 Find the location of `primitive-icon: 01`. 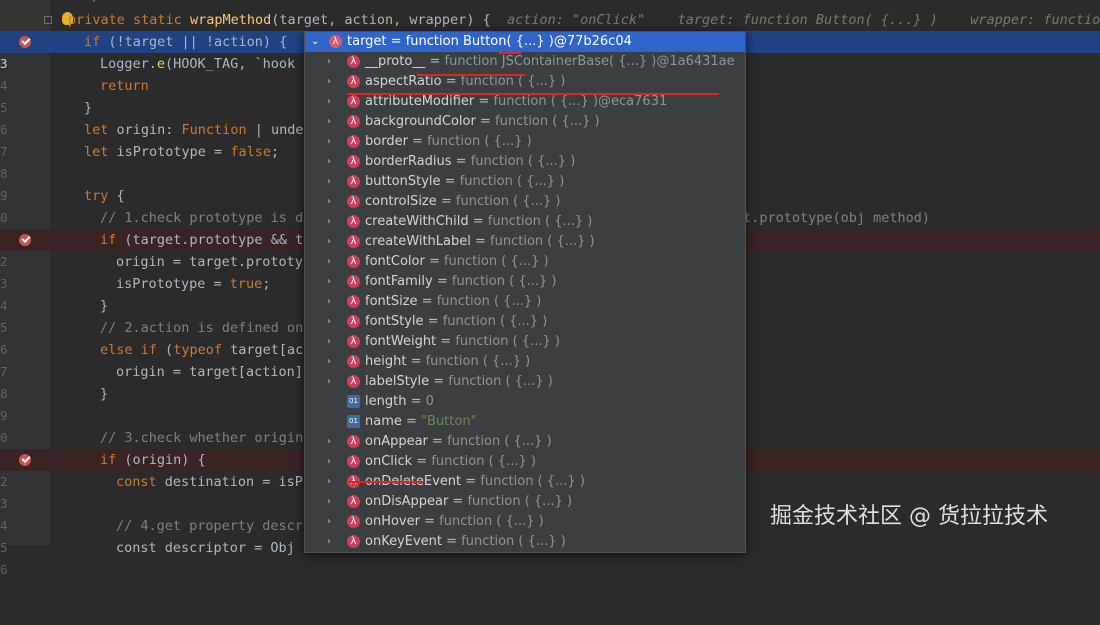

primitive-icon: 01 is located at coordinates (353, 421).